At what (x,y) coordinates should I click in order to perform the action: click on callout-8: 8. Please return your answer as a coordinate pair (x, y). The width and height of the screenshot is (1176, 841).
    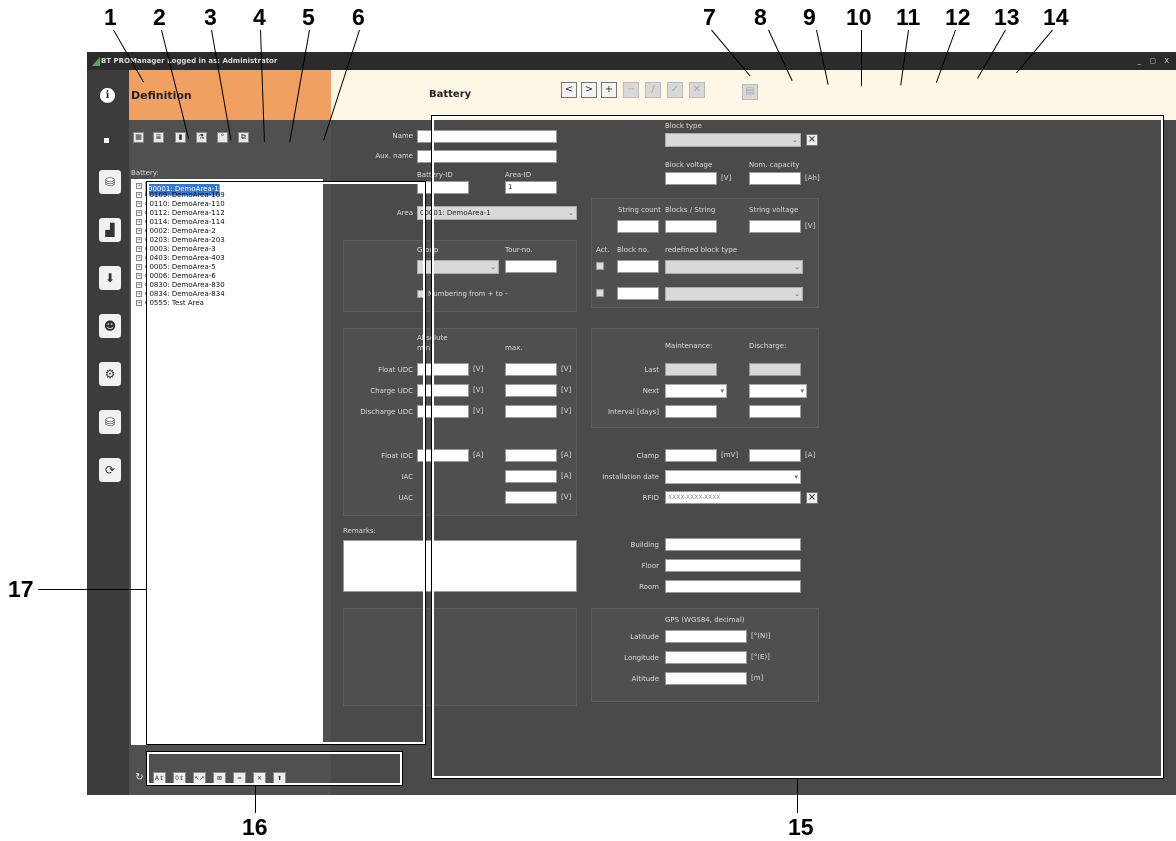
    Looking at the image, I should click on (760, 17).